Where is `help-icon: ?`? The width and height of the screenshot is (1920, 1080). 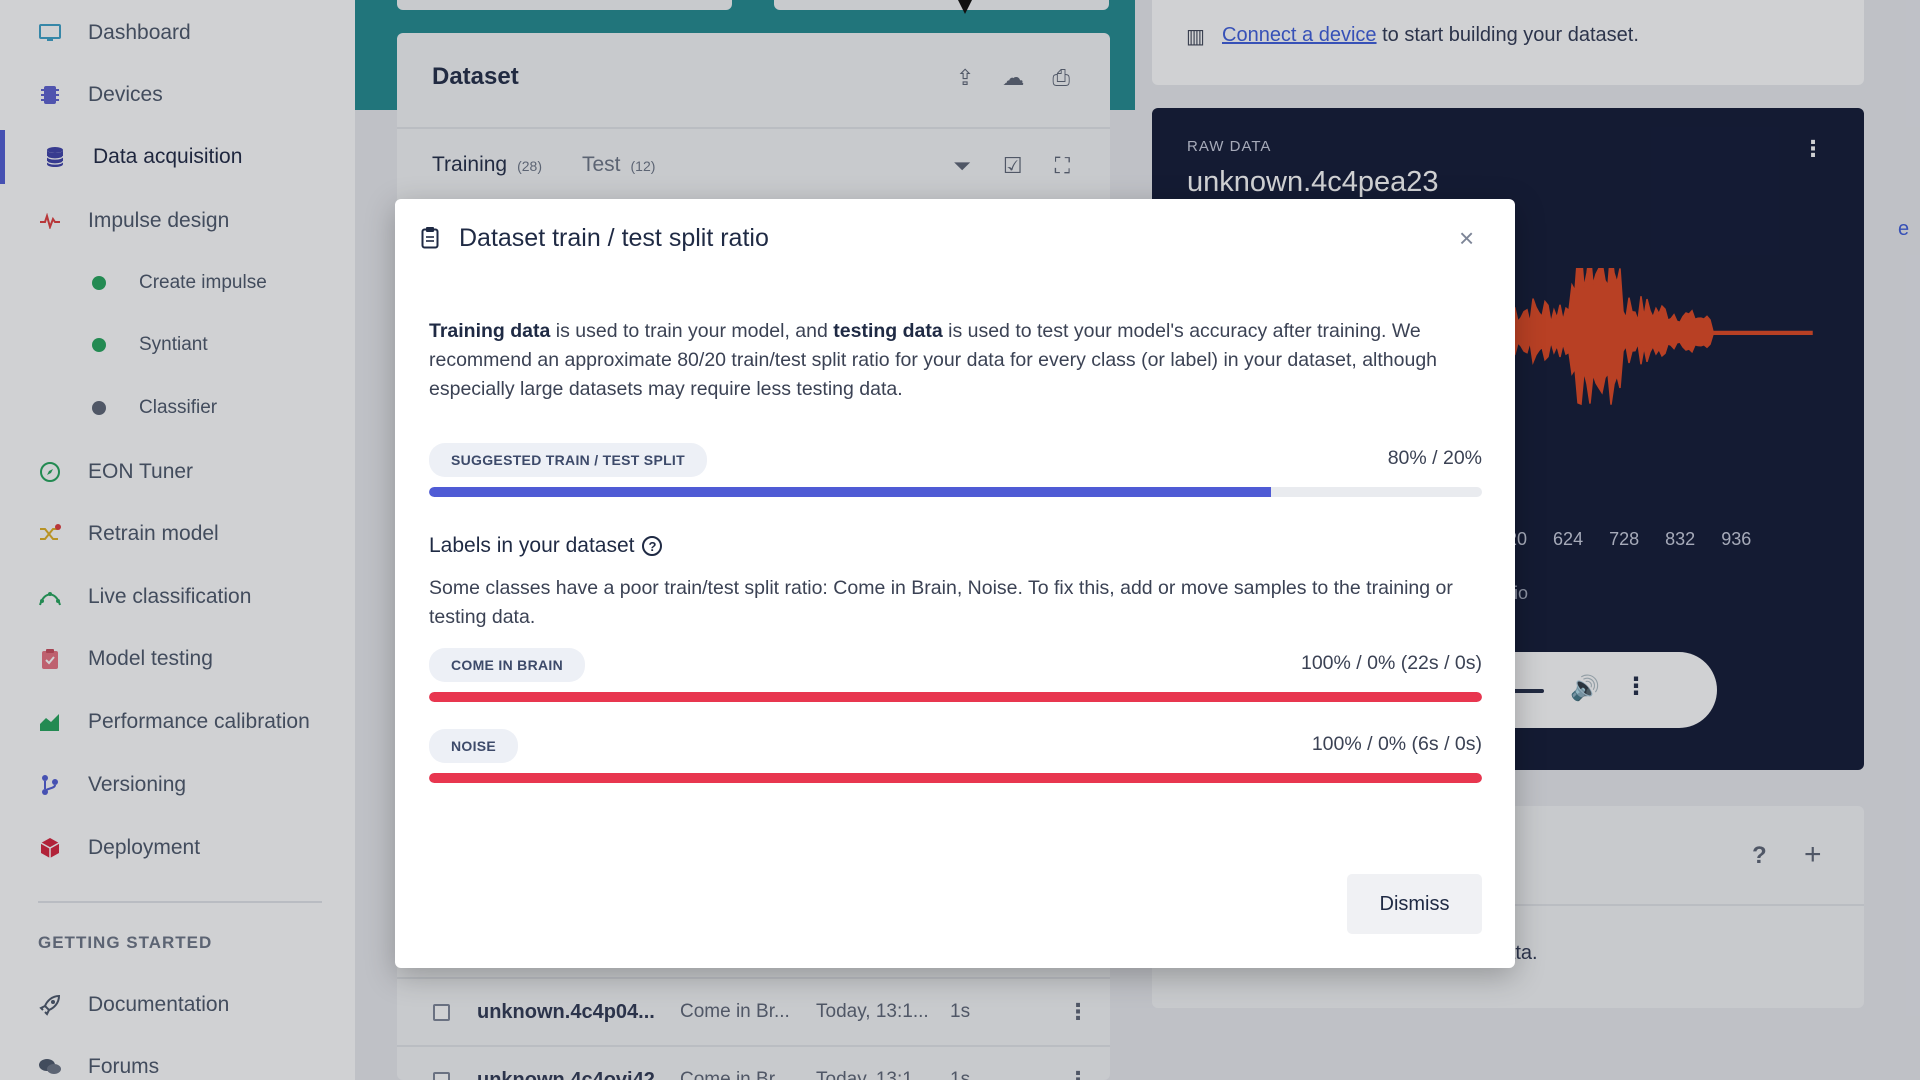
help-icon: ? is located at coordinates (652, 546).